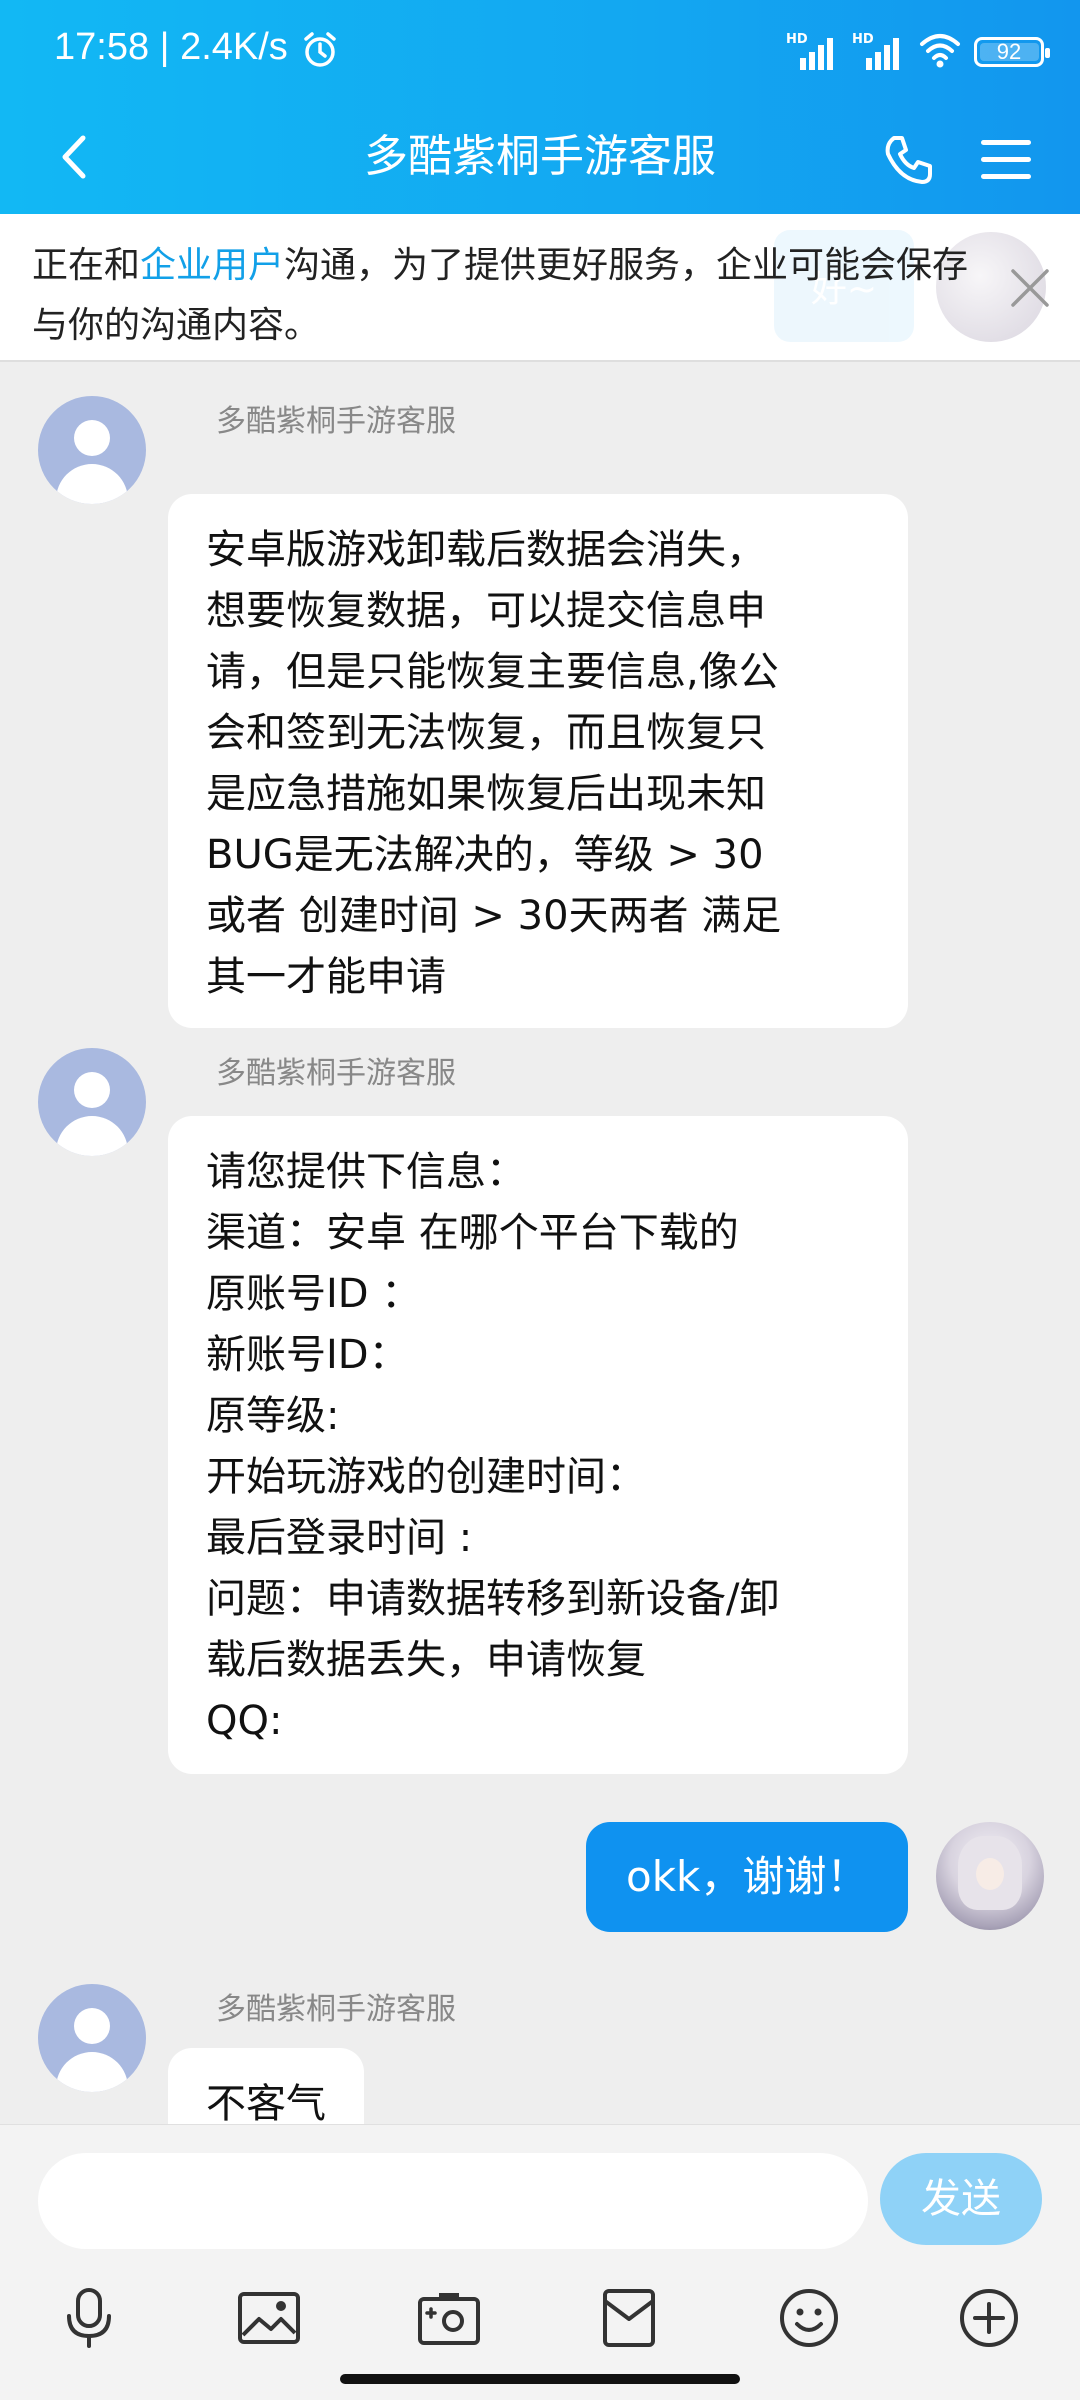 Image resolution: width=1080 pixels, height=2400 pixels. Describe the element at coordinates (940, 52) in the screenshot. I see `wifi-icon` at that location.